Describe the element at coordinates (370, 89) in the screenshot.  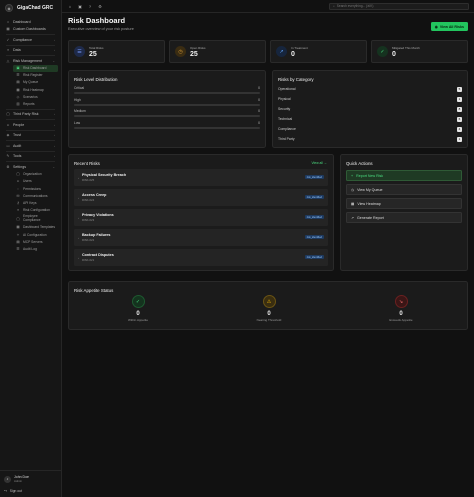
I see `category-row: Operational 5` at that location.